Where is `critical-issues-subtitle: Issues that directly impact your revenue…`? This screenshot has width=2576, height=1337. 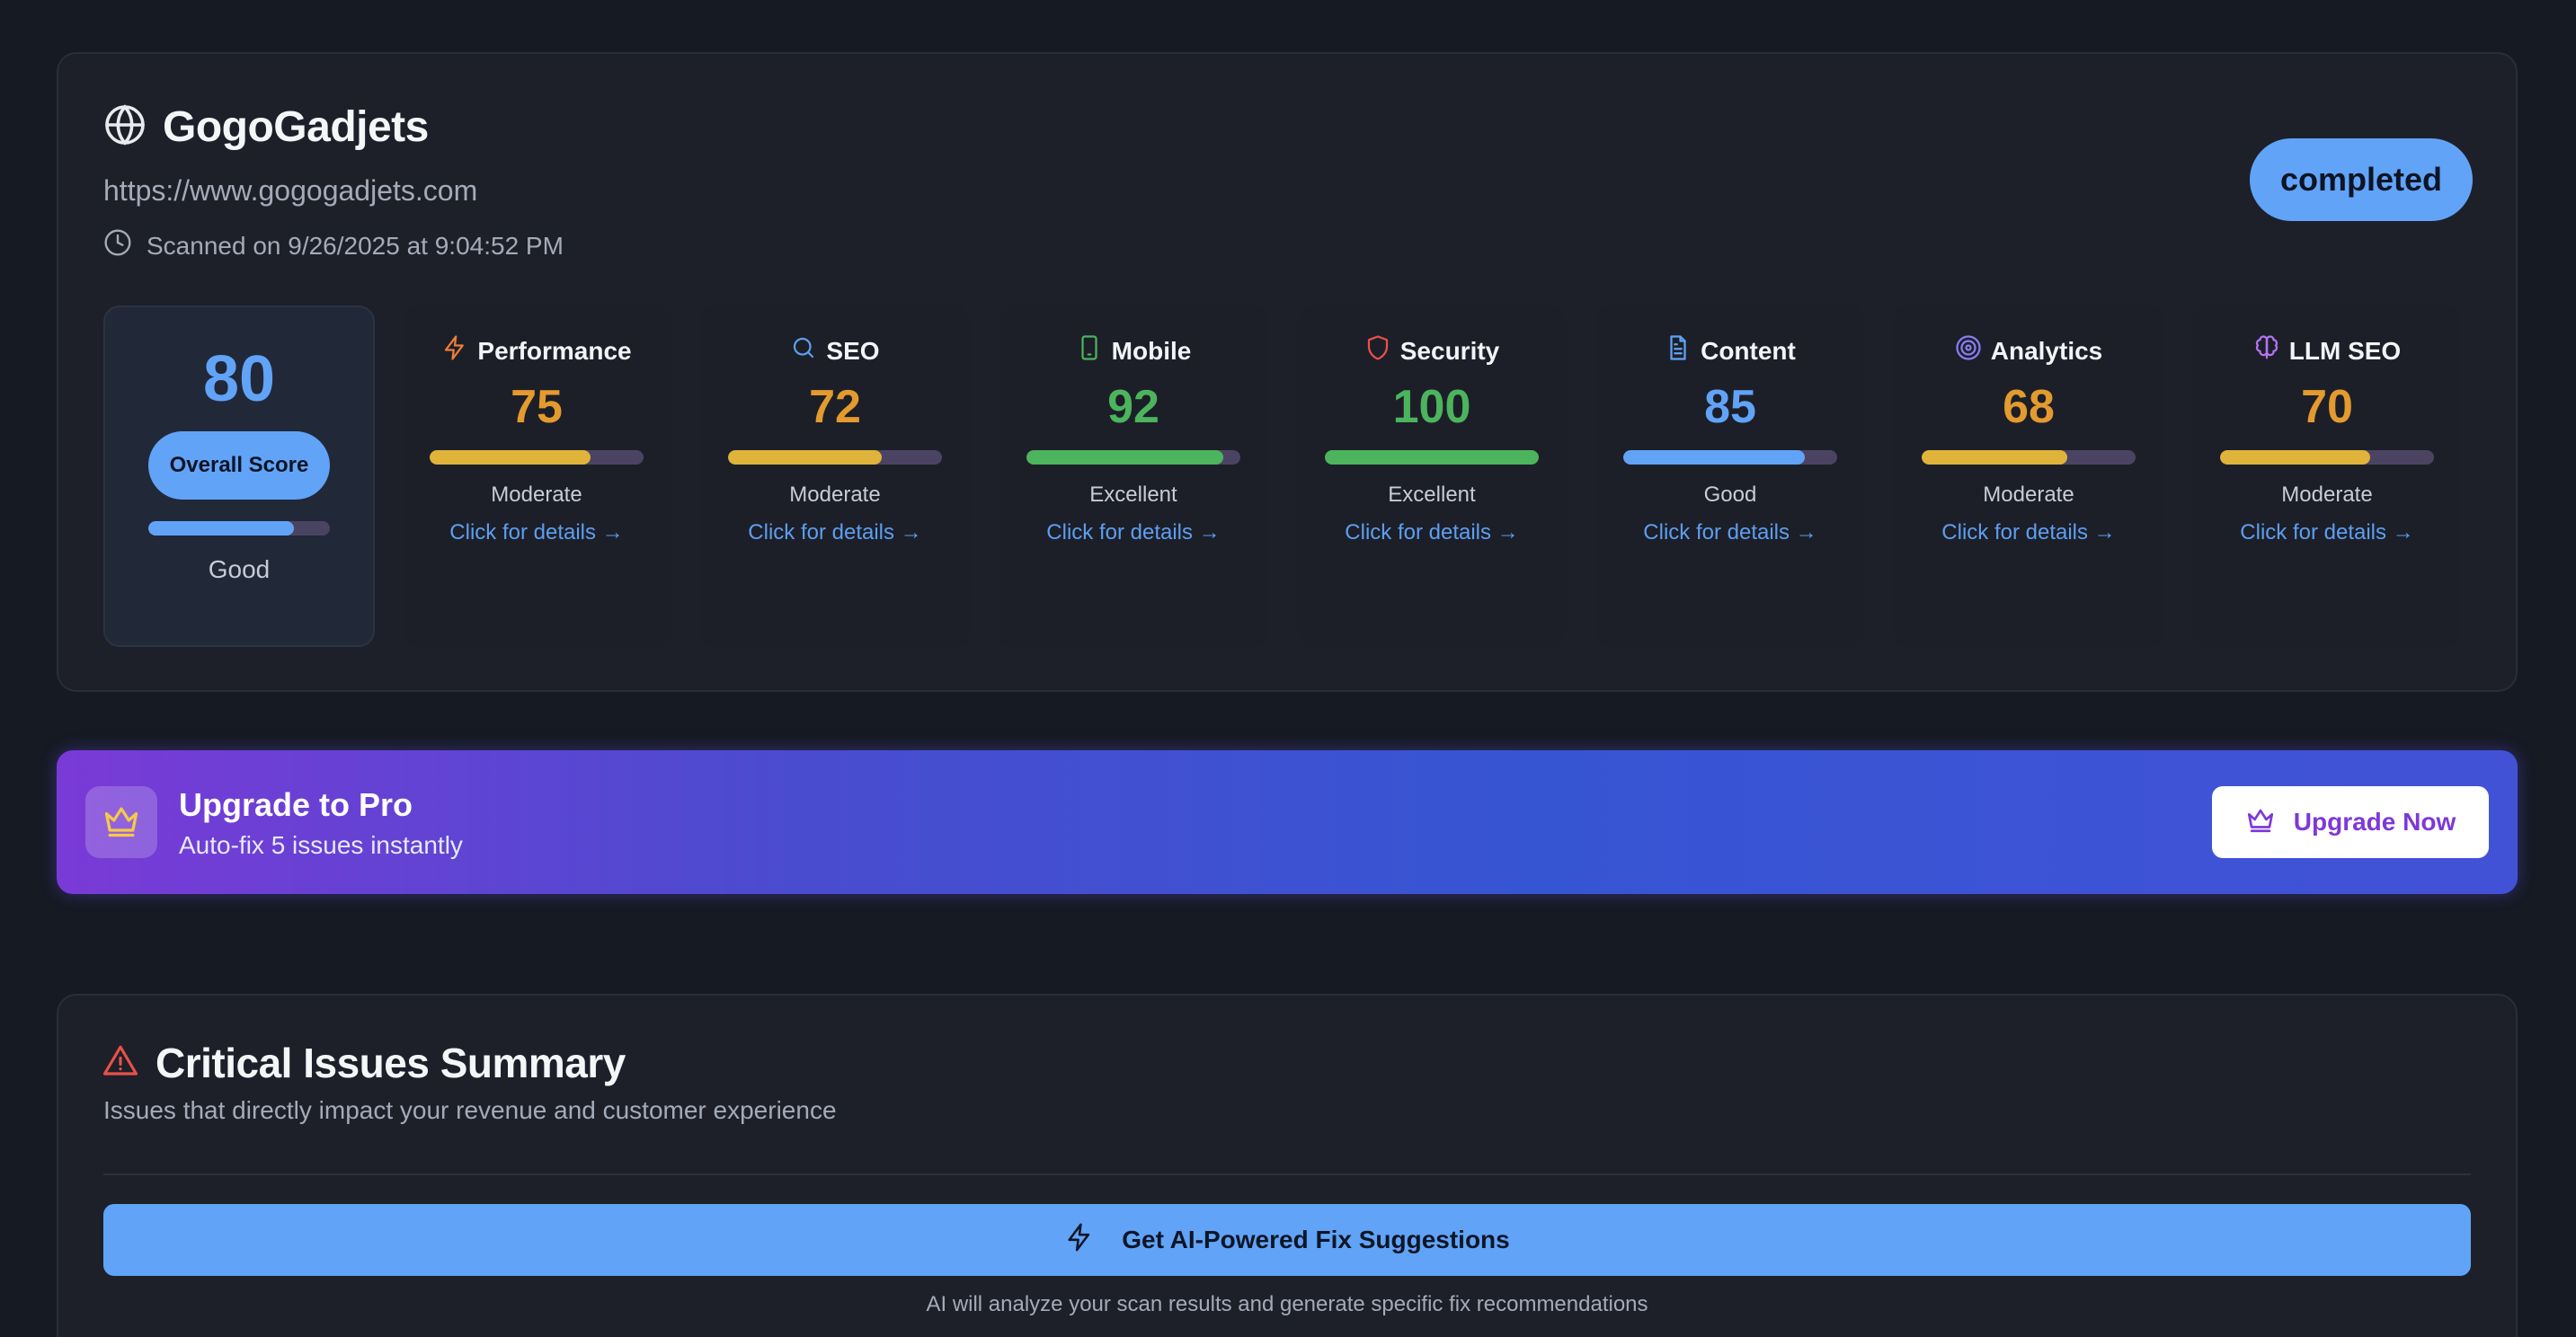
critical-issues-subtitle: Issues that directly impact your revenue… is located at coordinates (470, 1110).